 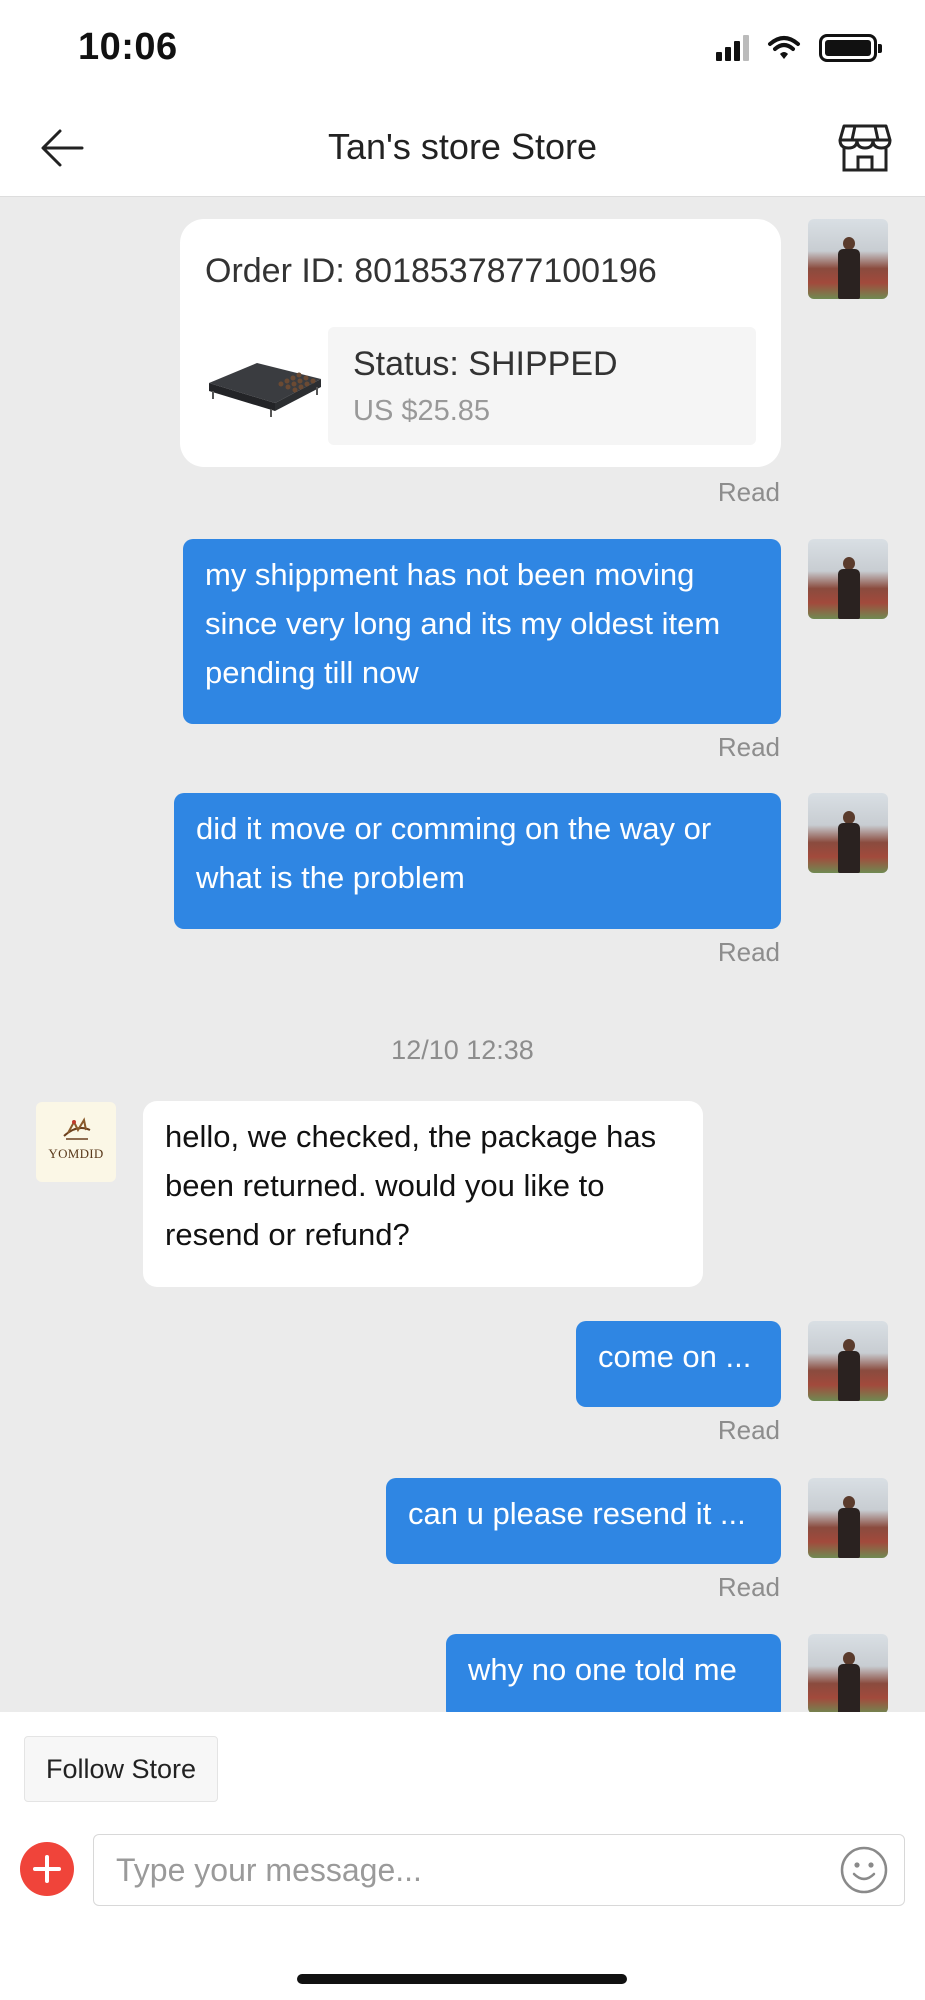 What do you see at coordinates (431, 271) in the screenshot?
I see `order-id: Order ID: 8018537877100196` at bounding box center [431, 271].